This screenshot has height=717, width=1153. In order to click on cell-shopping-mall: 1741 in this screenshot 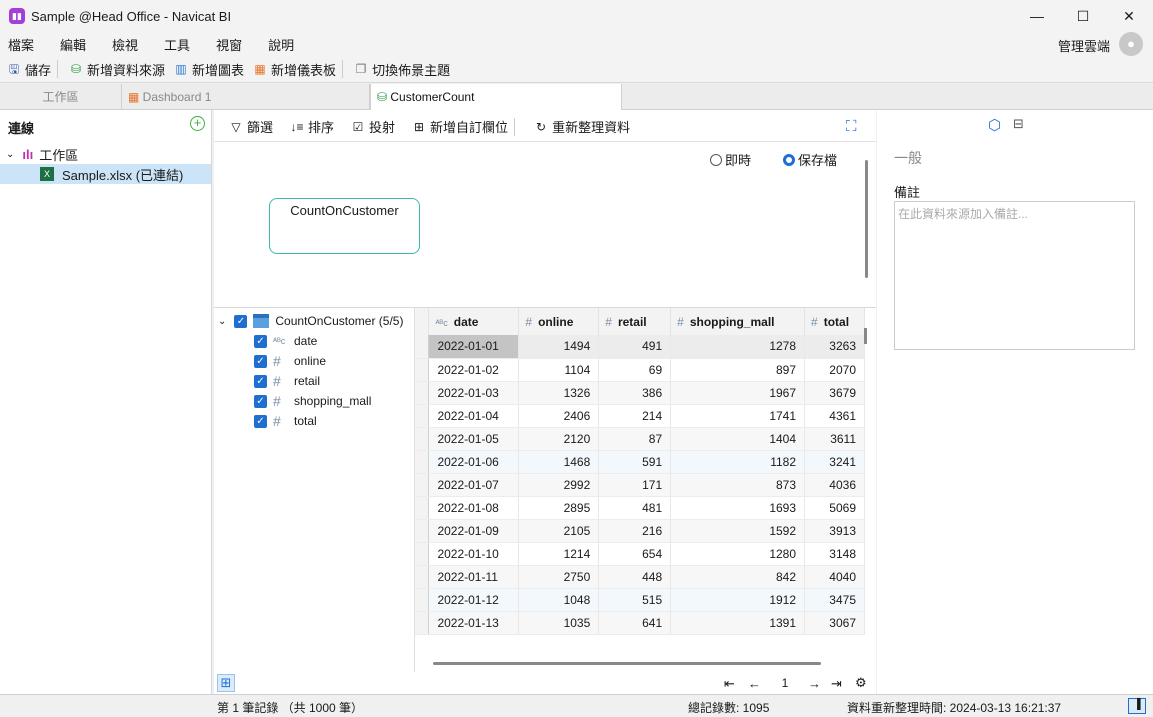, I will do `click(738, 416)`.